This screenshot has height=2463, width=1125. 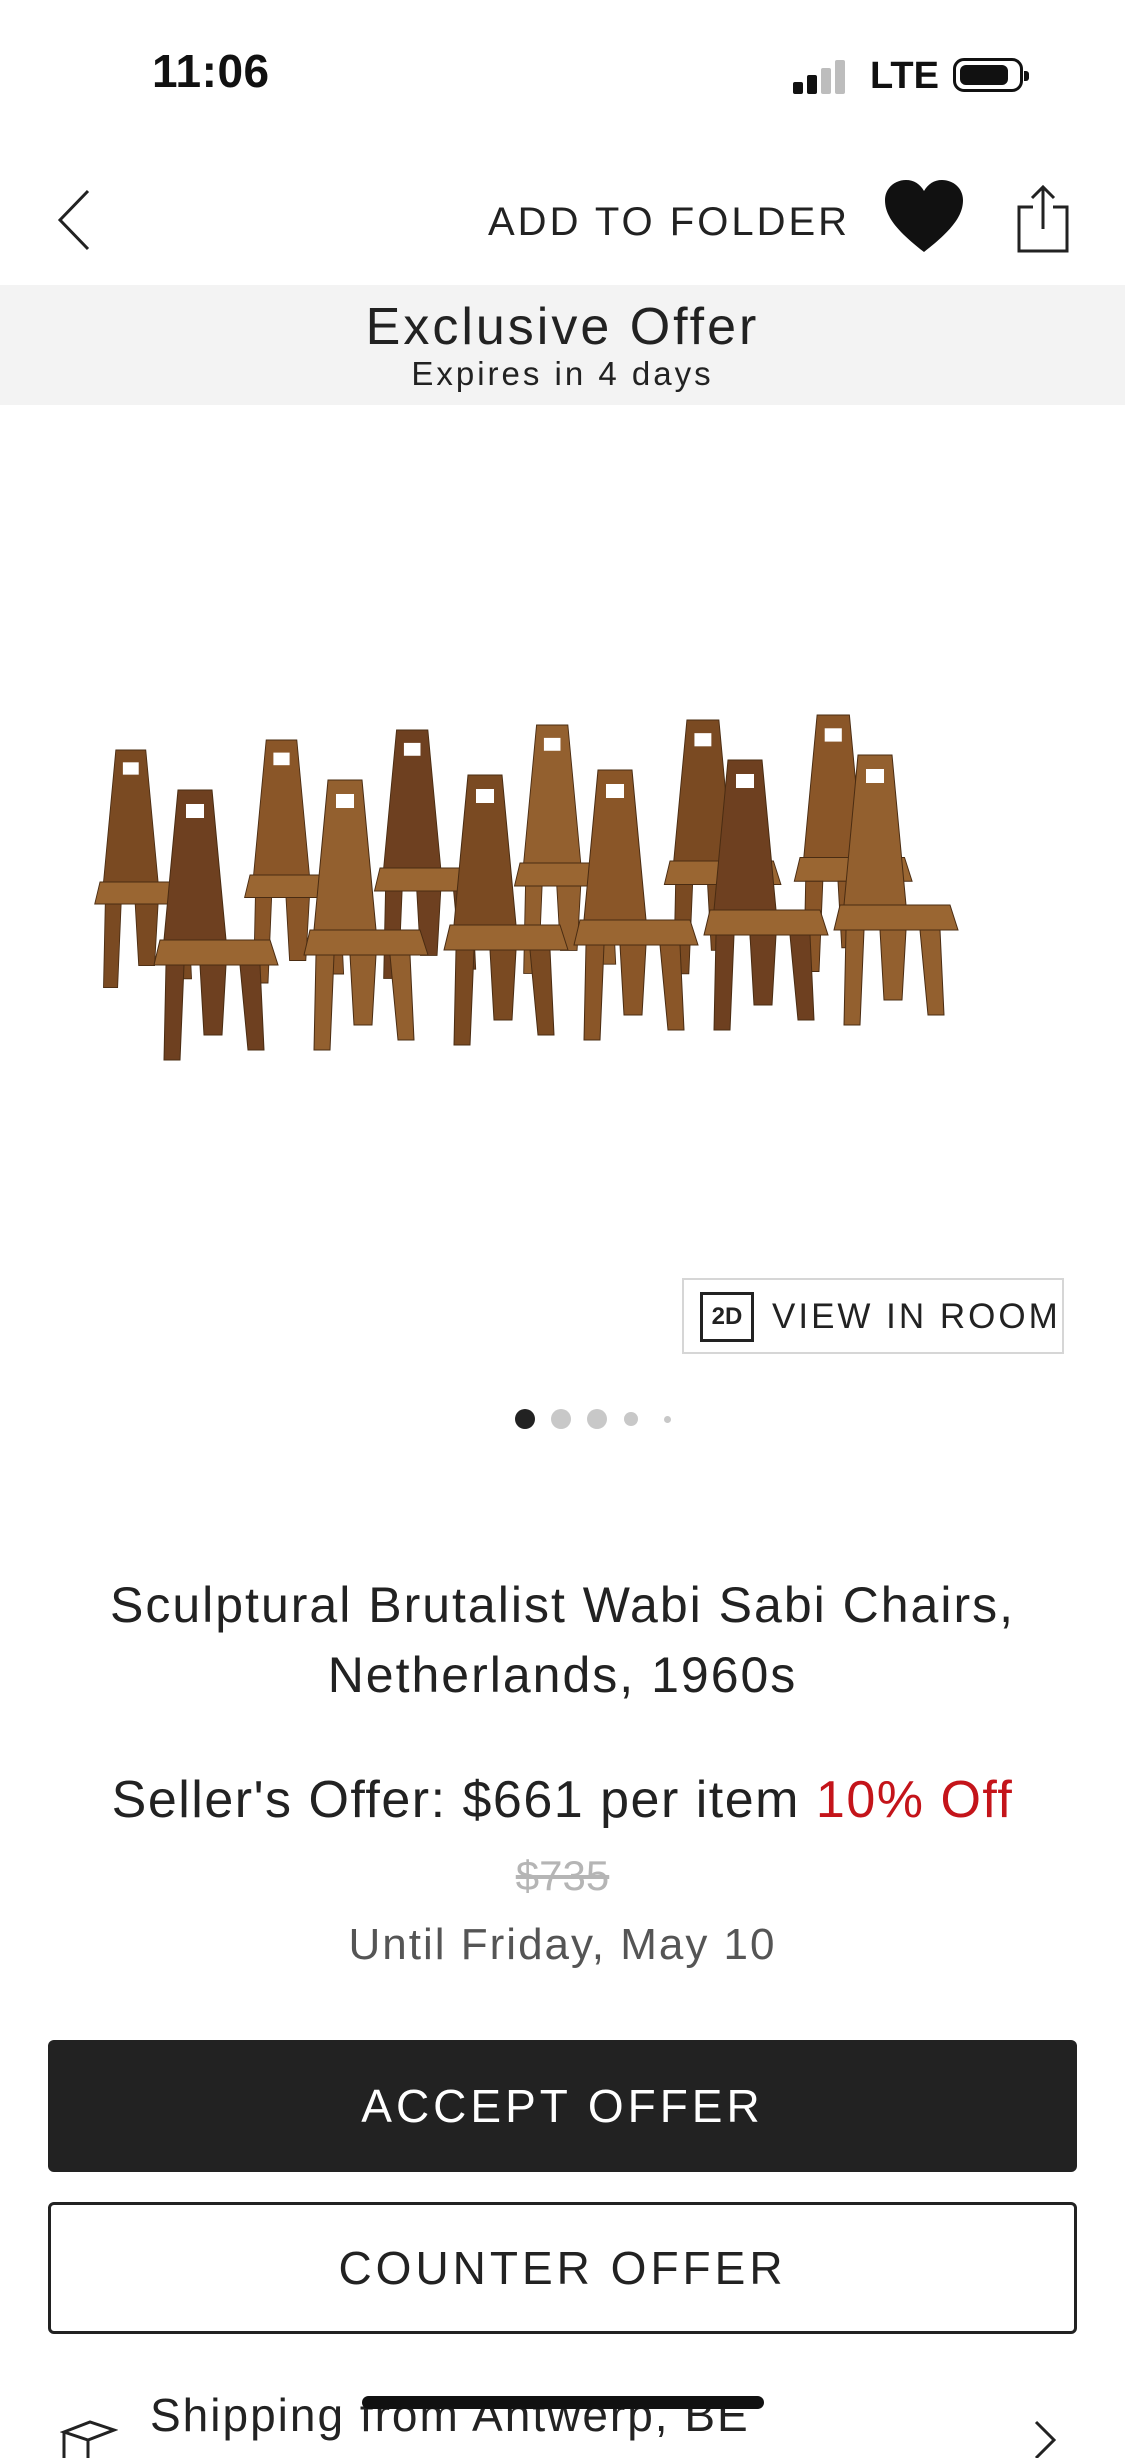 I want to click on banner-title: Exclusive Offer, so click(x=562, y=327).